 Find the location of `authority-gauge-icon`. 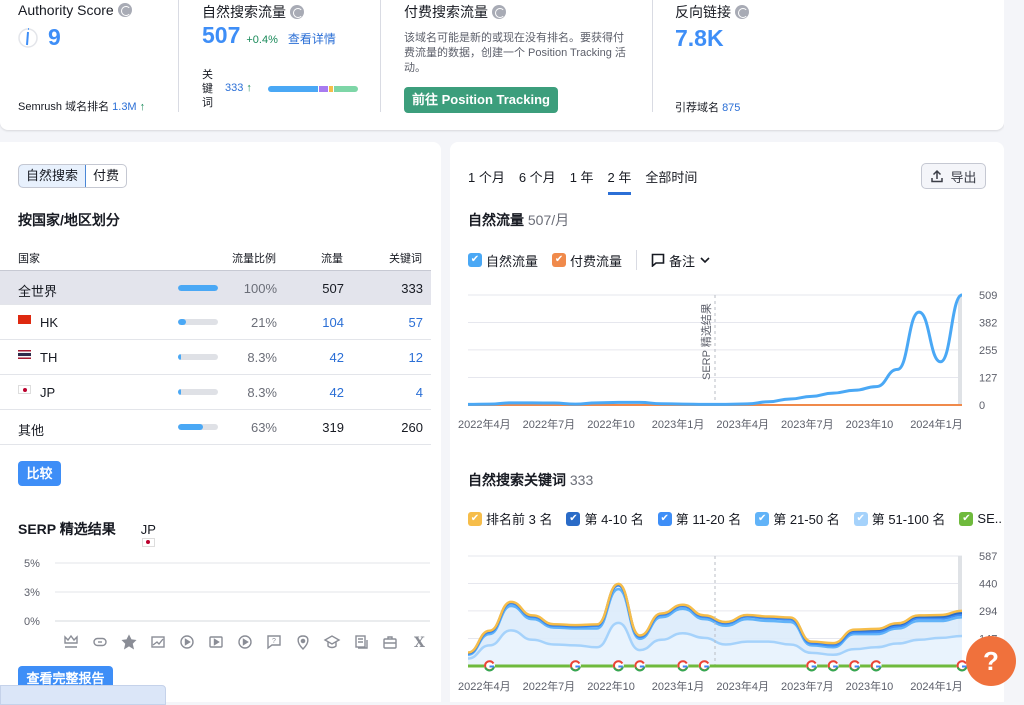

authority-gauge-icon is located at coordinates (28, 37).